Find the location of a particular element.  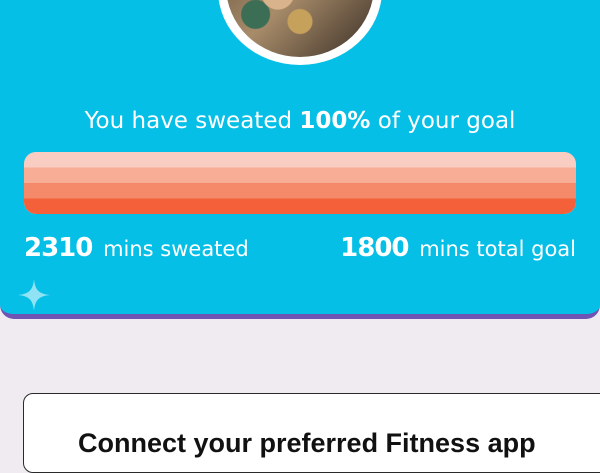

connect-fitness-app-title: Connect your preferred Fitness app is located at coordinates (307, 443).